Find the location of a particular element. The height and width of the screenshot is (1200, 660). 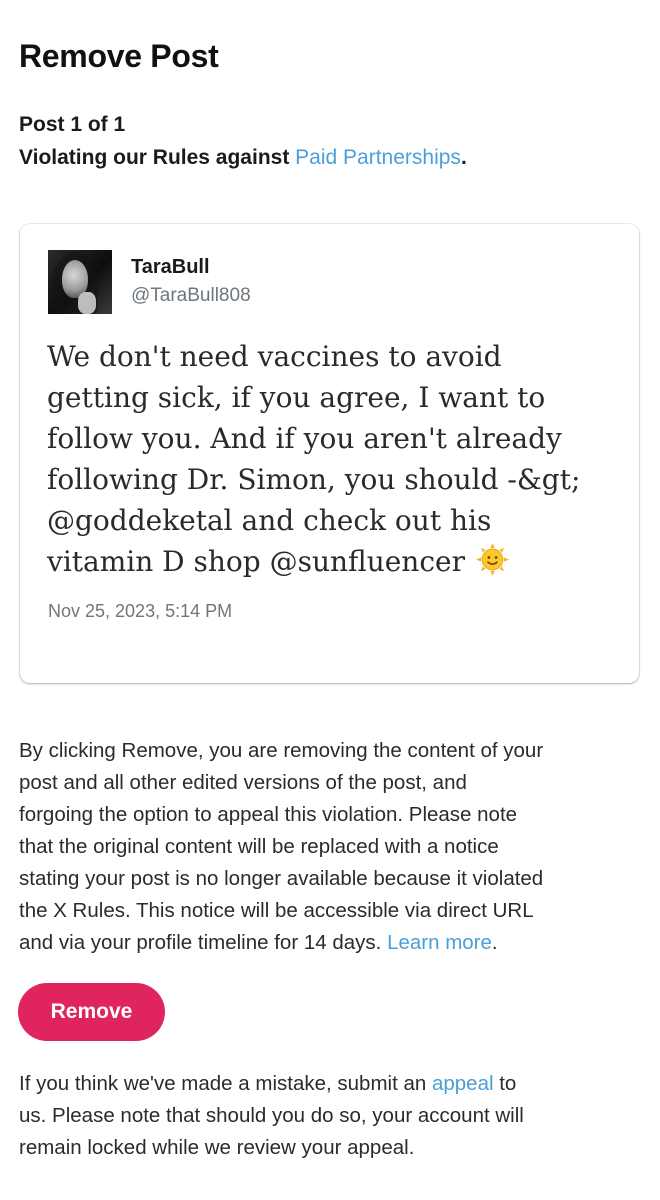

page-title: Remove Post is located at coordinates (119, 56).